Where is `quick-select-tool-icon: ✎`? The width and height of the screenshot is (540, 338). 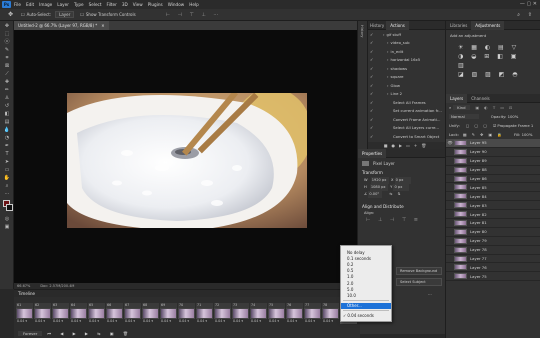
quick-select-tool-icon: ✎ is located at coordinates (7, 49).